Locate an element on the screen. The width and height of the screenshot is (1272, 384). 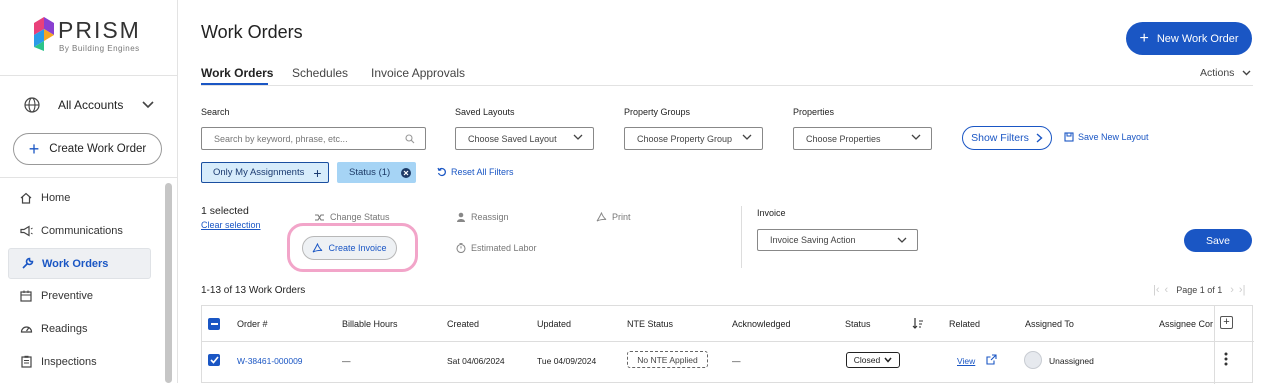
next-page-icon: › is located at coordinates (1232, 290).